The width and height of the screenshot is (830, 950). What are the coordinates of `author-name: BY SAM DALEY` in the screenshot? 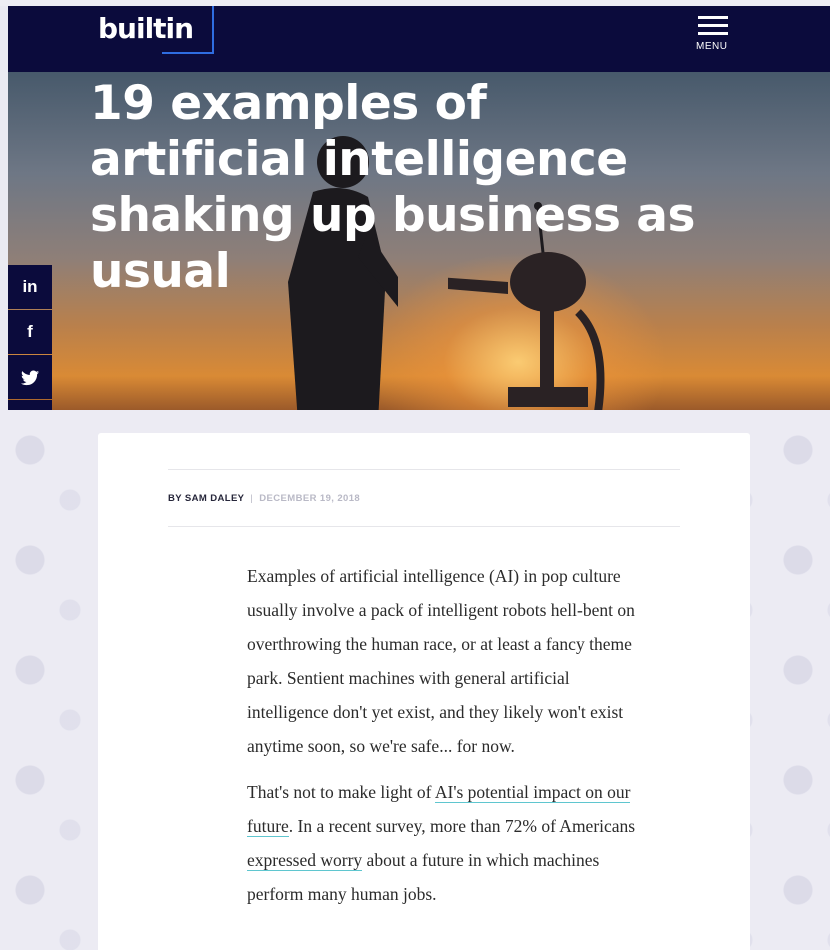 It's located at (206, 498).